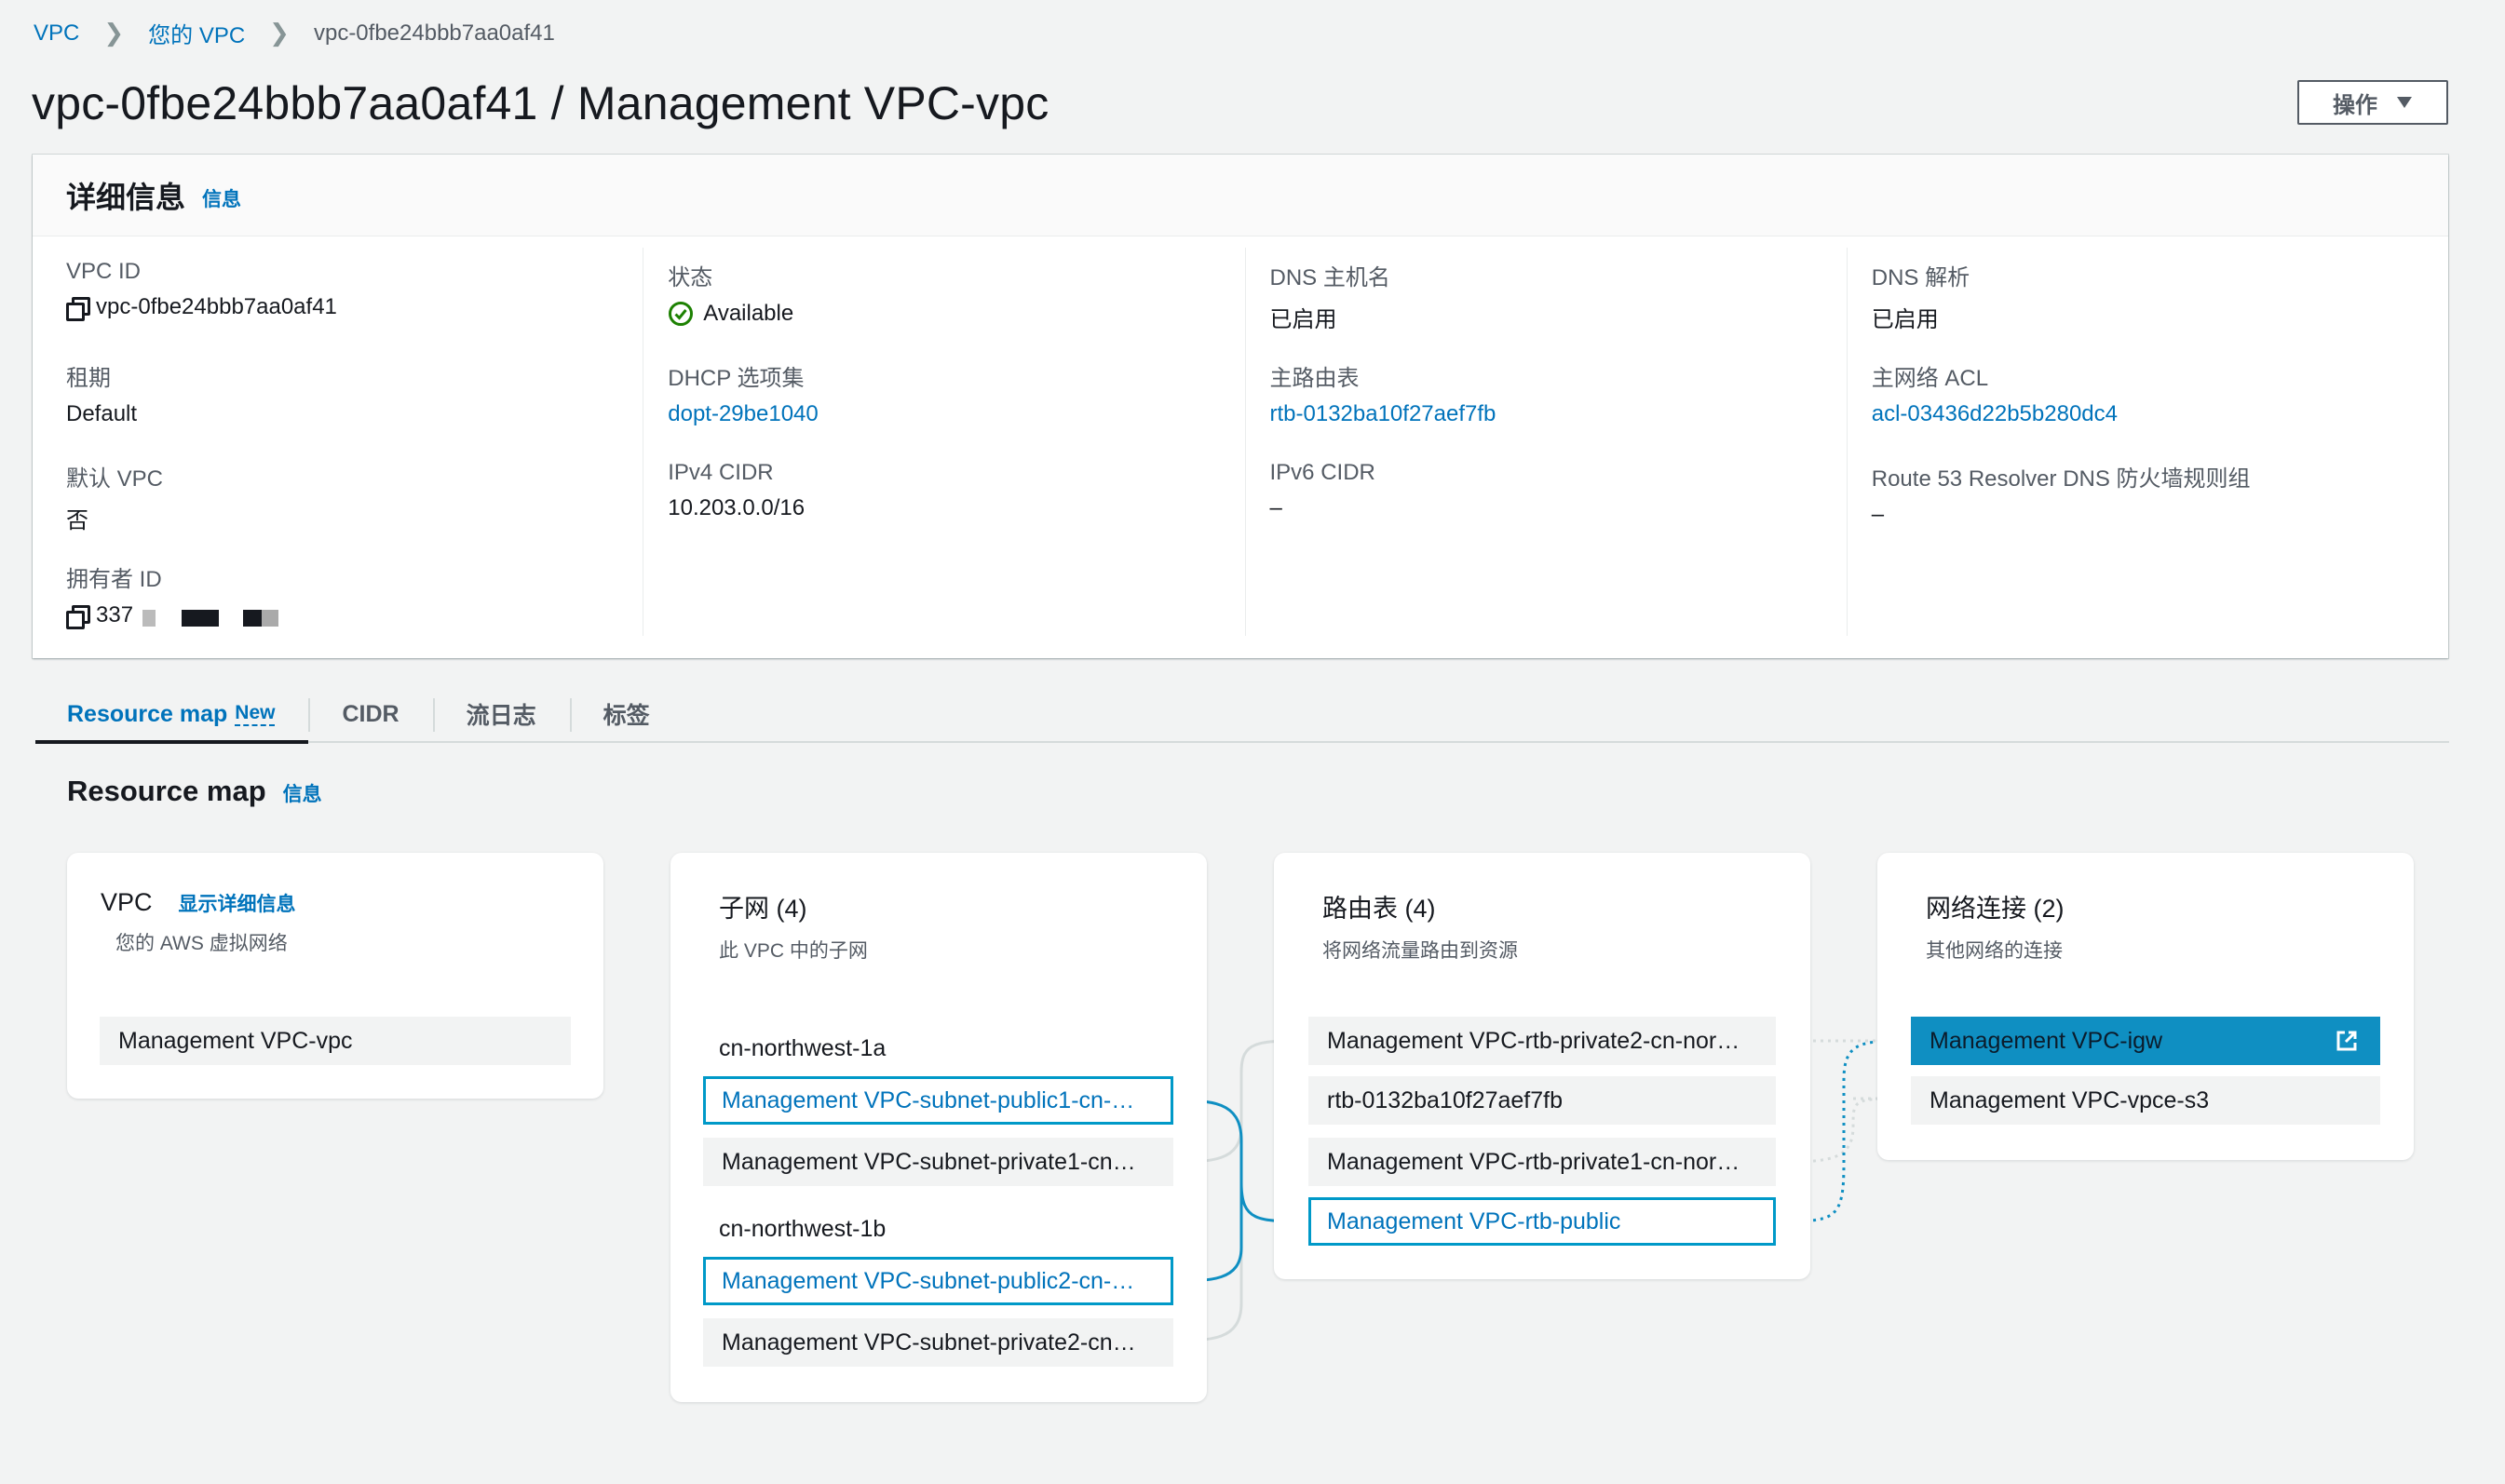  Describe the element at coordinates (1995, 909) in the screenshot. I see `network-connections-card-title: 网络连接 (2)` at that location.